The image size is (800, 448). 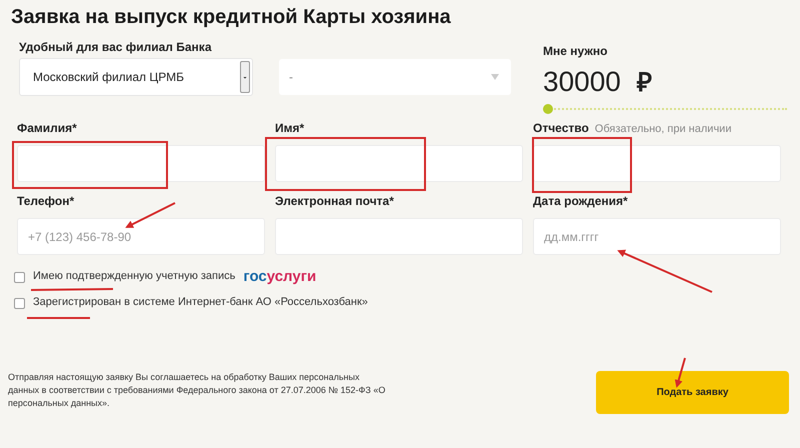 I want to click on input-field: +7 (123) 456-78-90, so click(x=141, y=236).